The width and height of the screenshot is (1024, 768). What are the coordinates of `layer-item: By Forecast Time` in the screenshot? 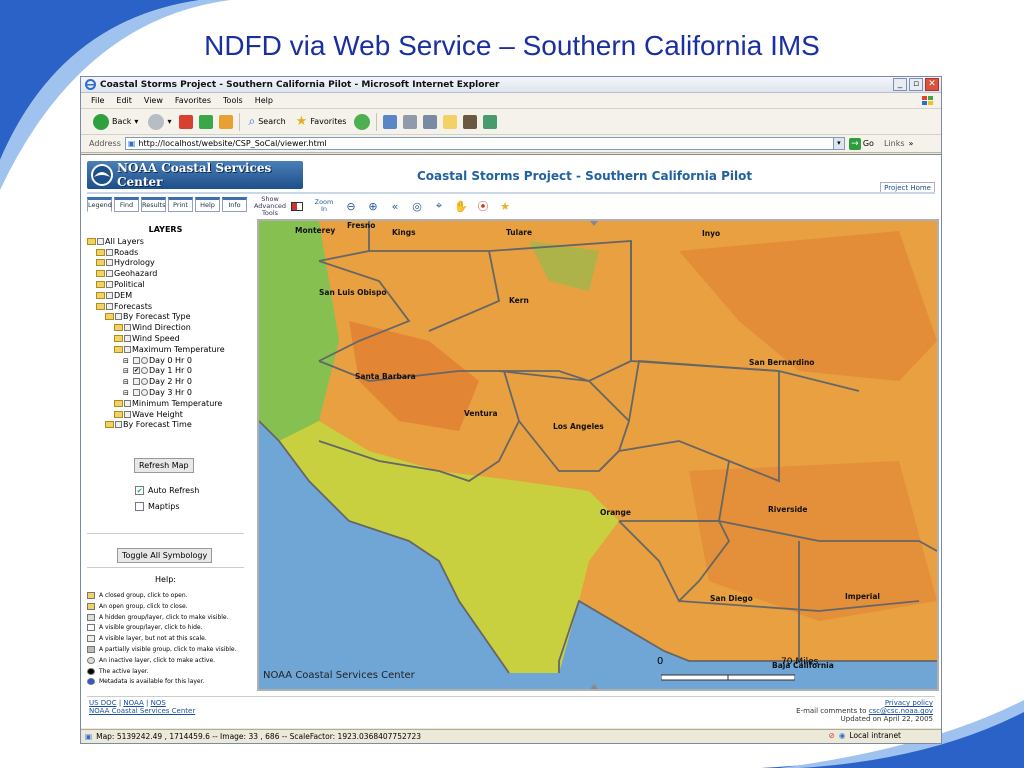 It's located at (165, 425).